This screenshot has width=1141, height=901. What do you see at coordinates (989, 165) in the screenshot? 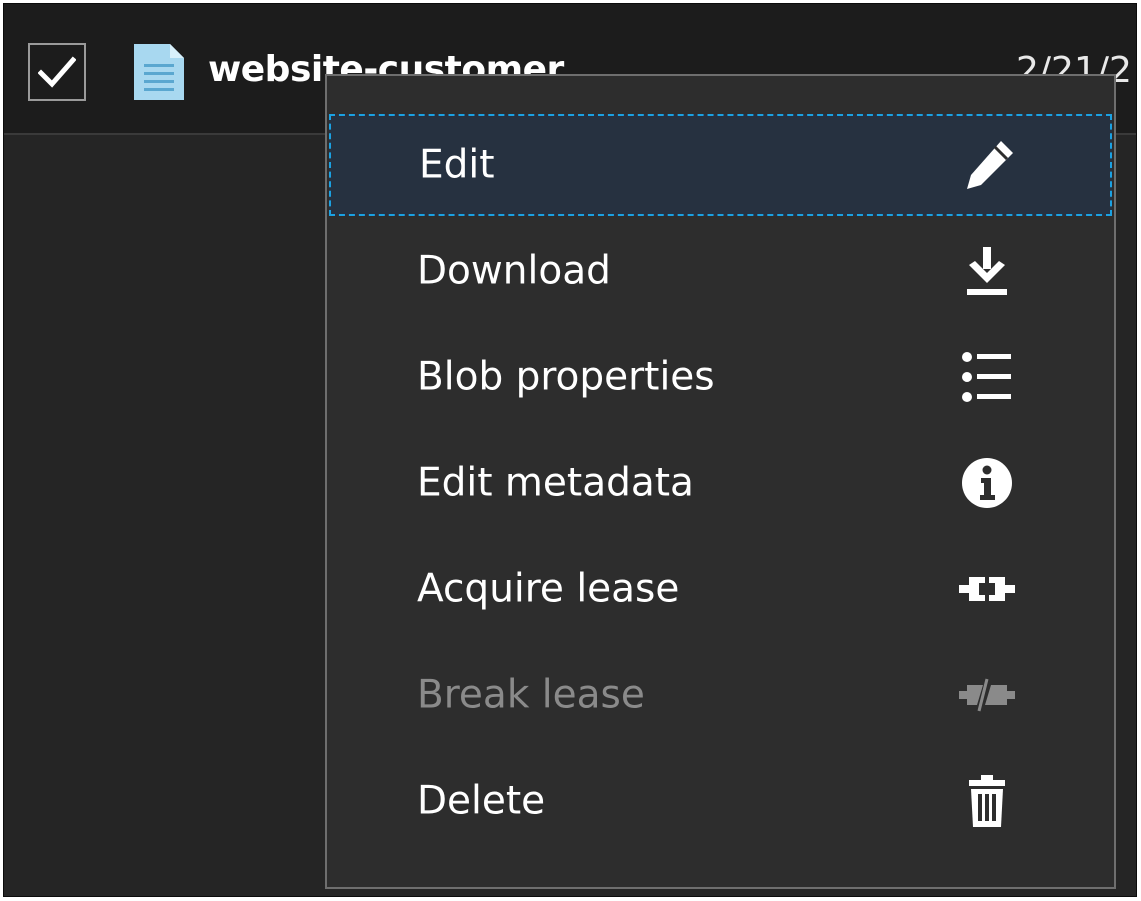
I see `pencil-icon` at bounding box center [989, 165].